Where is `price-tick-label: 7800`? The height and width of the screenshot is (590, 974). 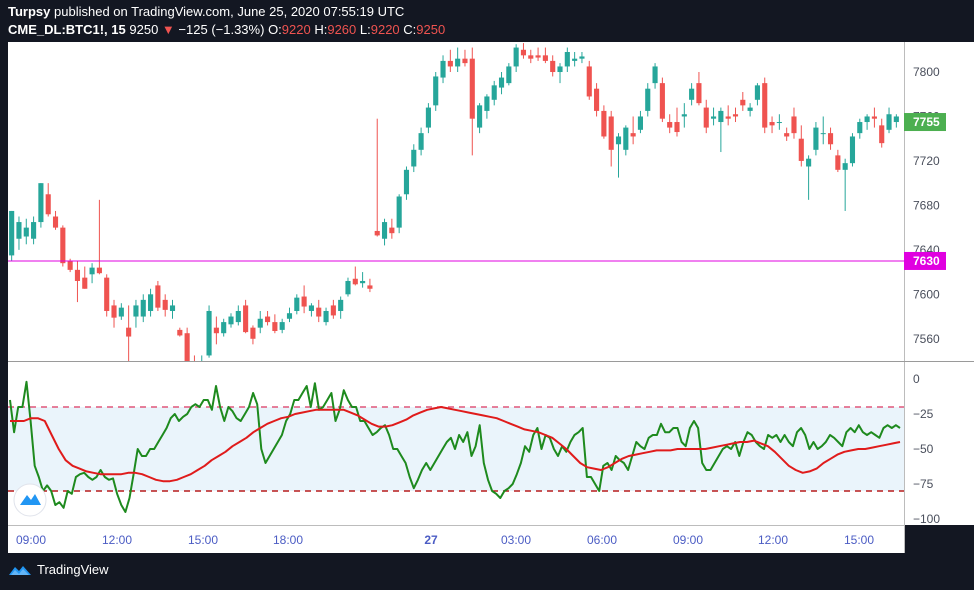 price-tick-label: 7800 is located at coordinates (926, 72).